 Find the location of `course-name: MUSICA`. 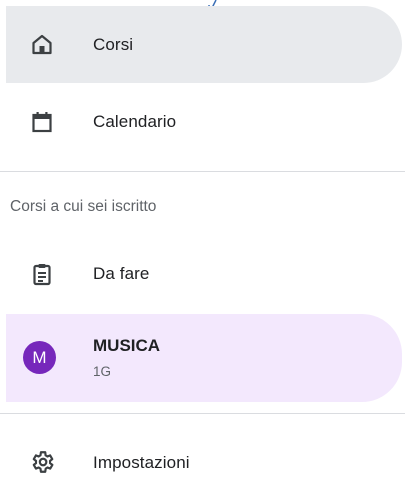

course-name: MUSICA is located at coordinates (127, 345).